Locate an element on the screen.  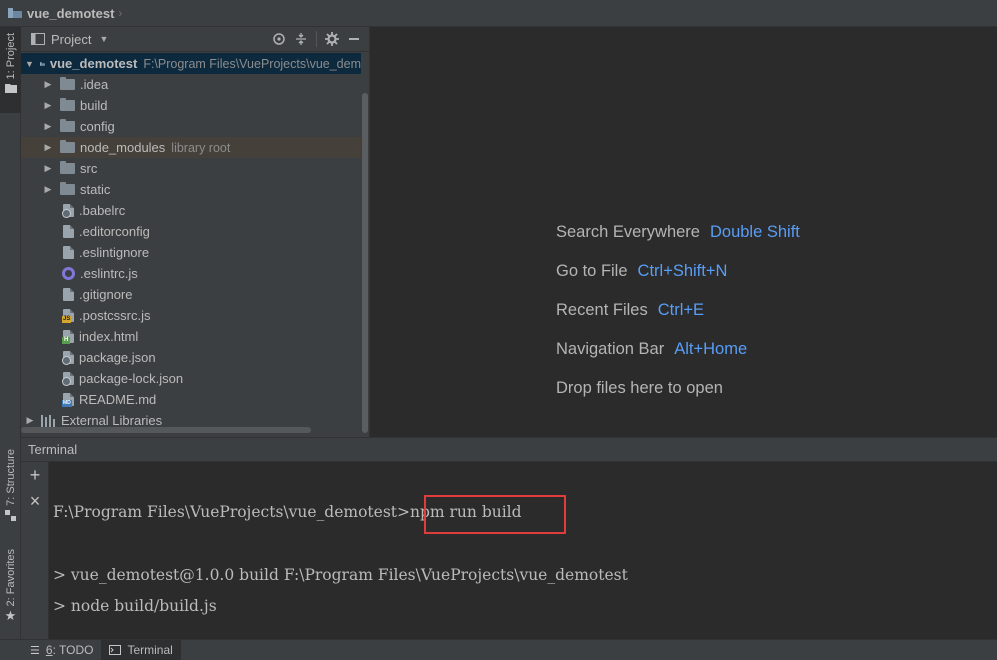
tree-item-label: .editorconfig is located at coordinates (114, 231).